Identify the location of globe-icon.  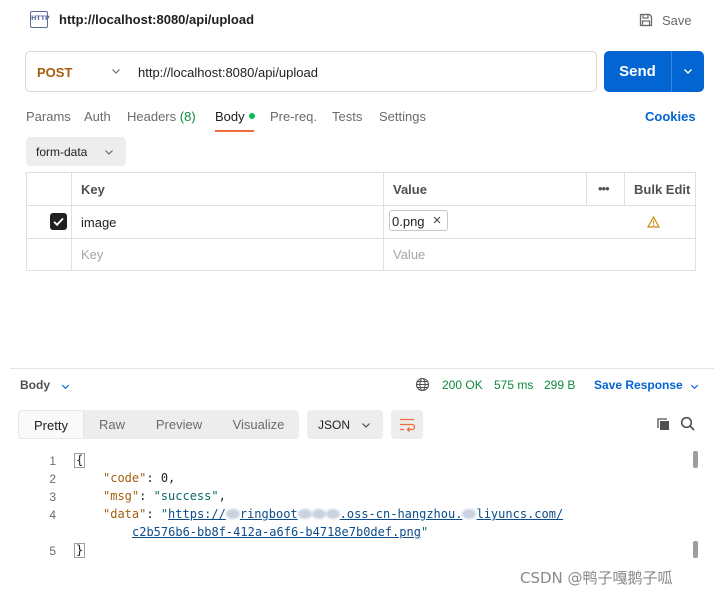
(422, 384).